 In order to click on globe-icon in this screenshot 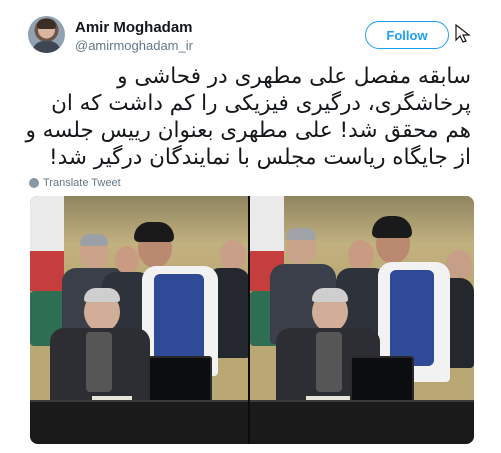, I will do `click(34, 183)`.